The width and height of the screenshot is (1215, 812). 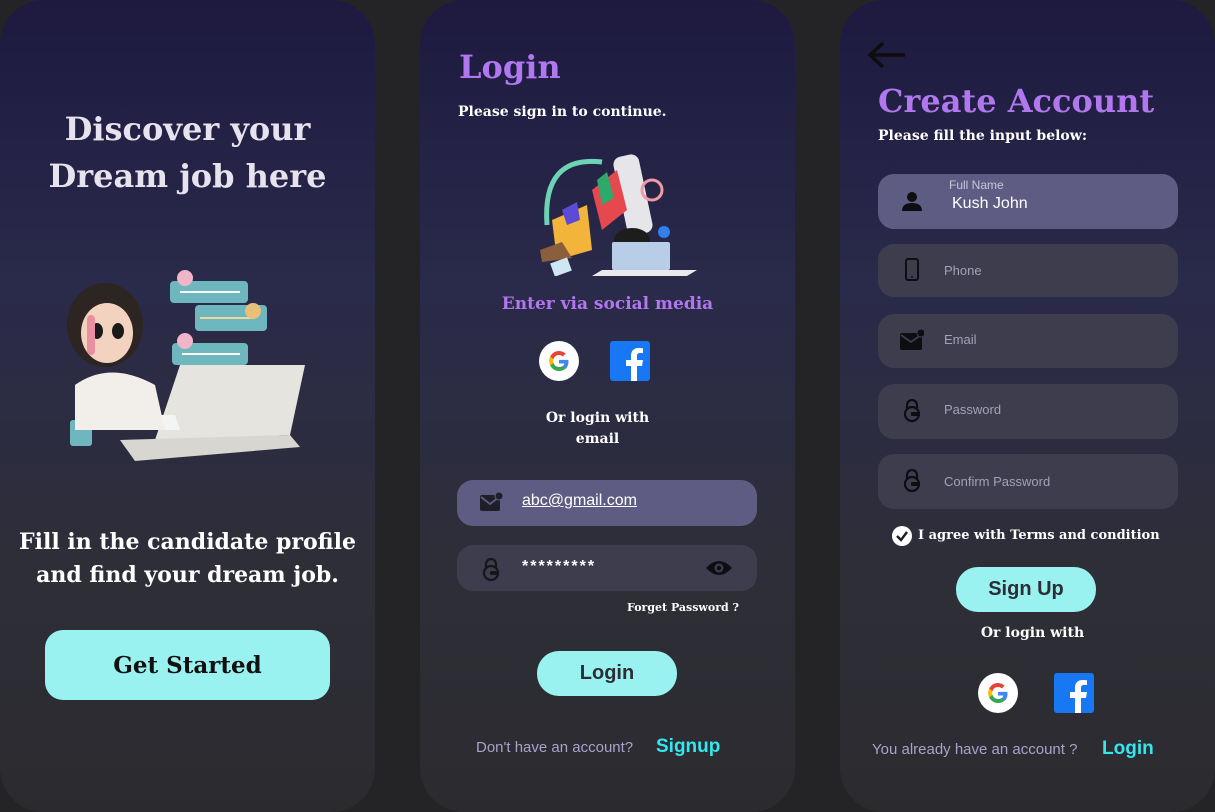 I want to click on or-line2: email, so click(x=597, y=439).